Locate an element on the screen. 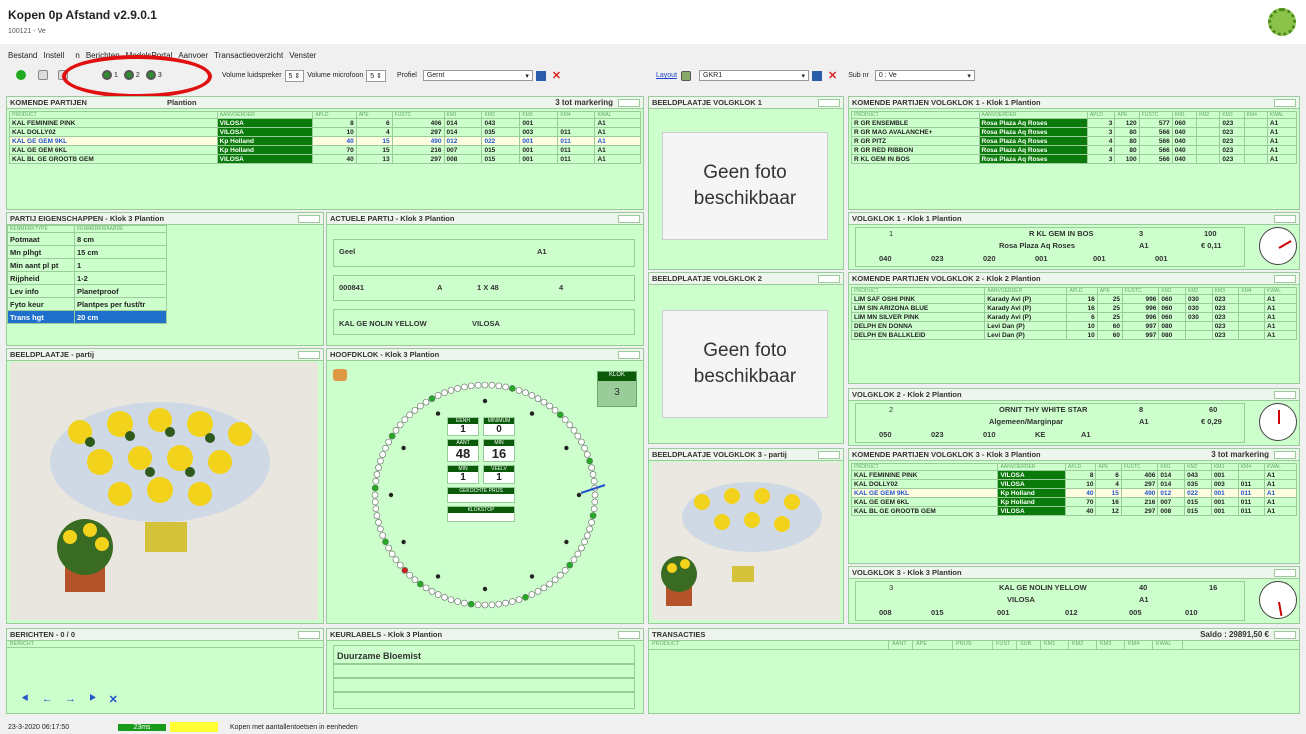 The height and width of the screenshot is (734, 1306). menu-aanvoer: Aanvoer is located at coordinates (193, 55).